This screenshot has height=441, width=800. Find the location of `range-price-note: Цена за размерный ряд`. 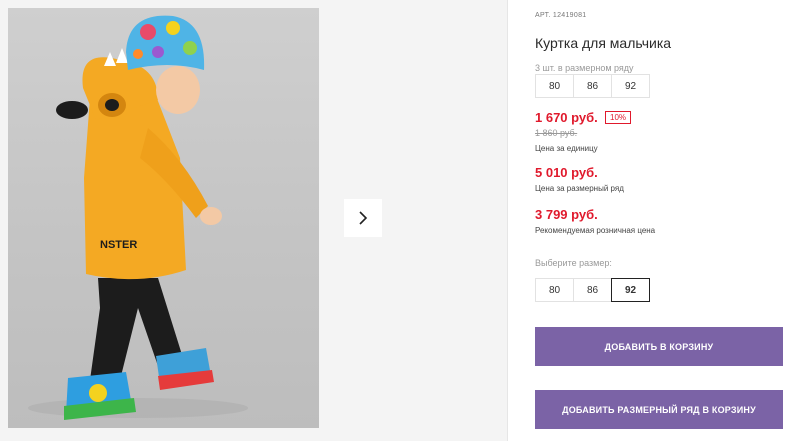

range-price-note: Цена за размерный ряд is located at coordinates (579, 188).